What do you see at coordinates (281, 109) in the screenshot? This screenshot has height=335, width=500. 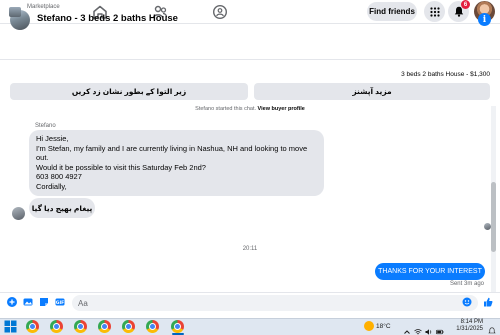 I see `view-buyer-profile-link: View buyer profile` at bounding box center [281, 109].